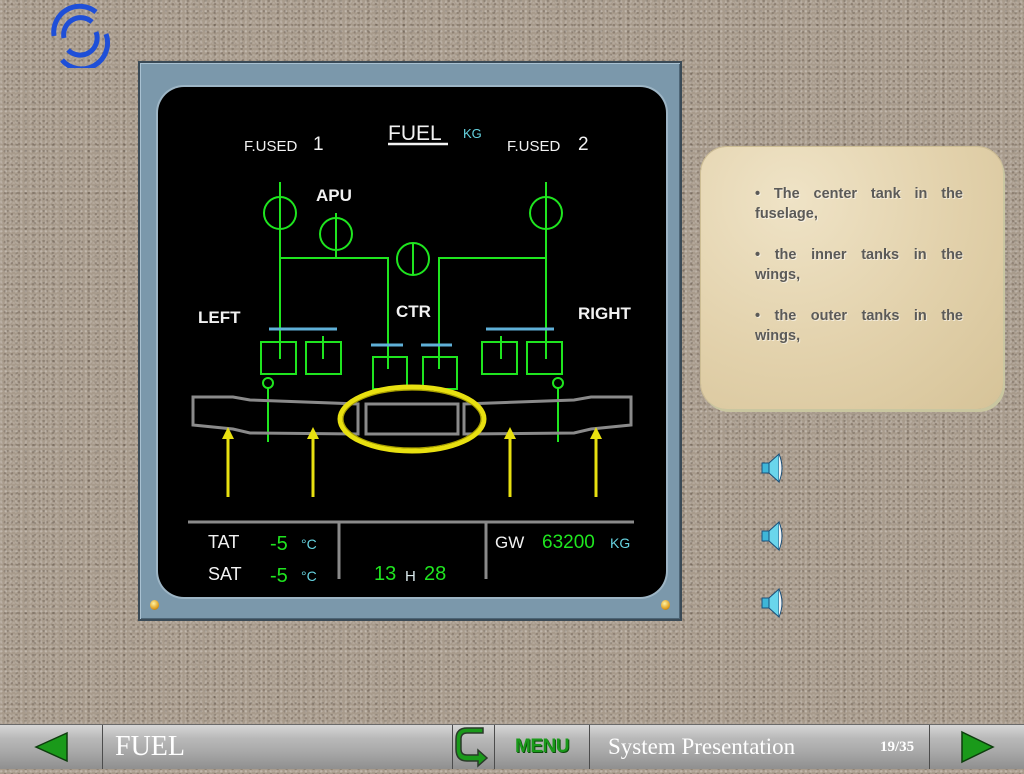 This screenshot has width=1024, height=774. I want to click on menu-label: MENU, so click(542, 746).